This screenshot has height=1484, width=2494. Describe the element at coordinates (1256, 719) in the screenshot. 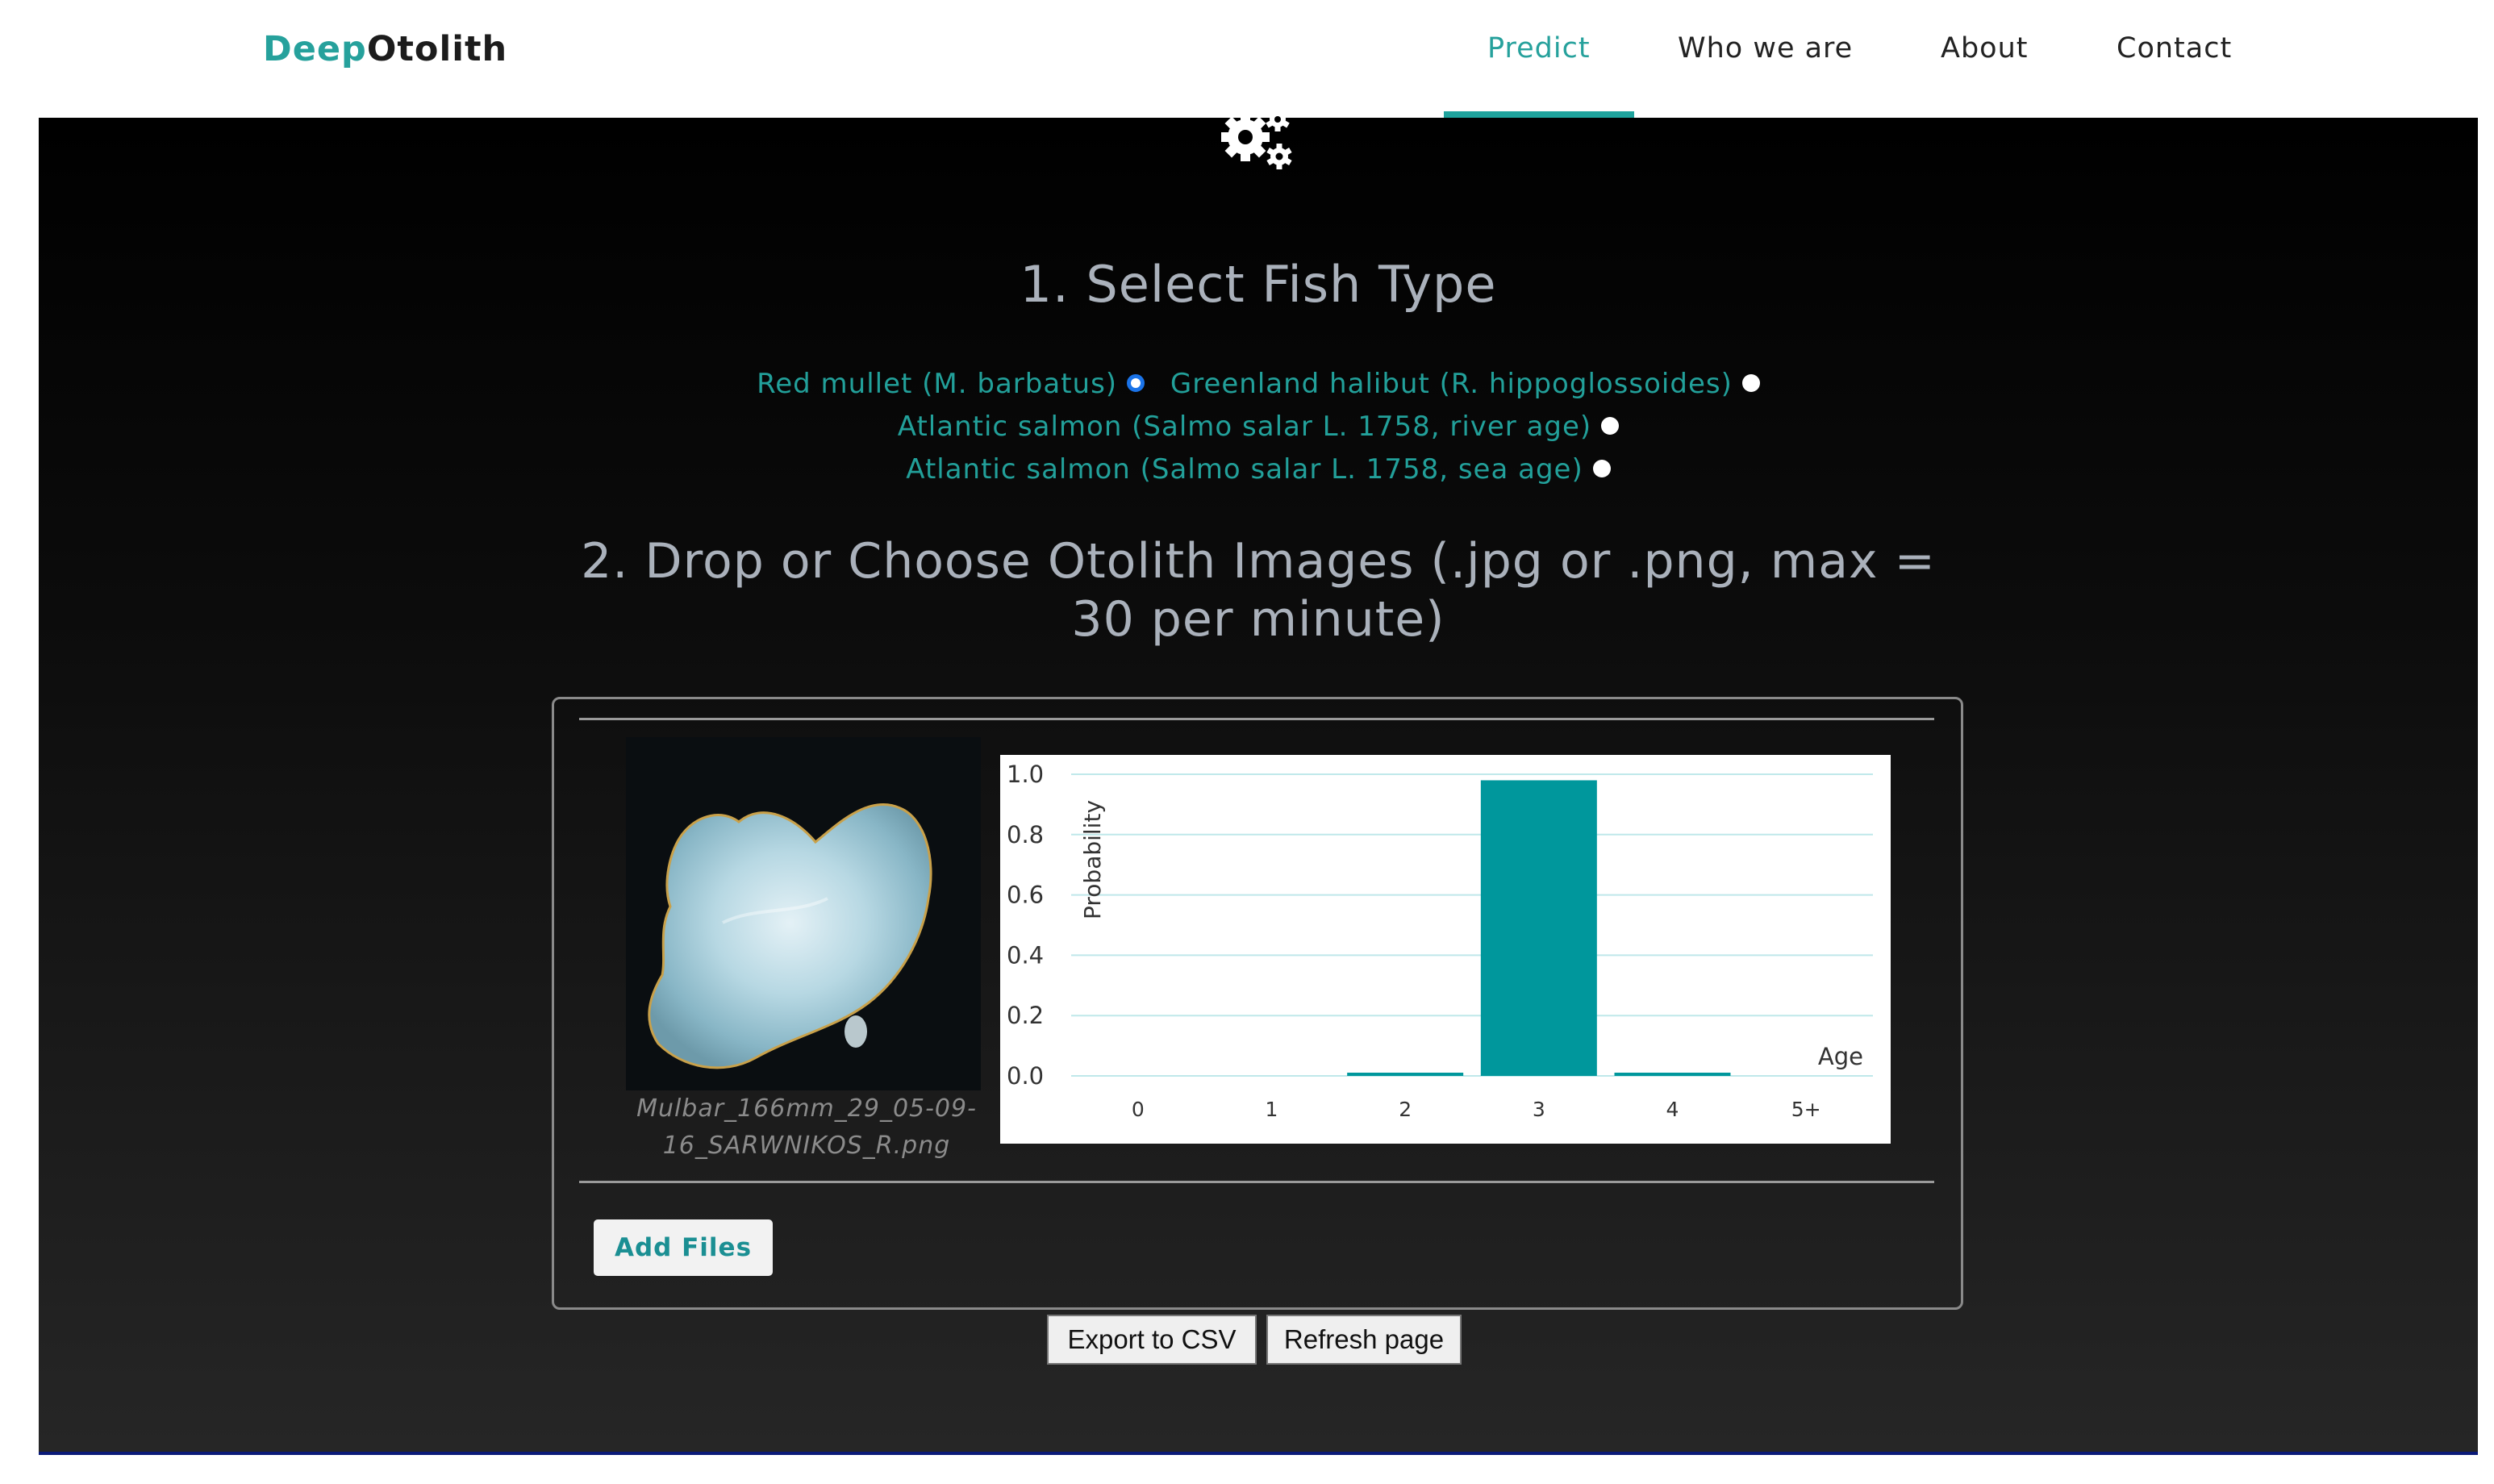

I see `drop-zone-top-divider` at that location.